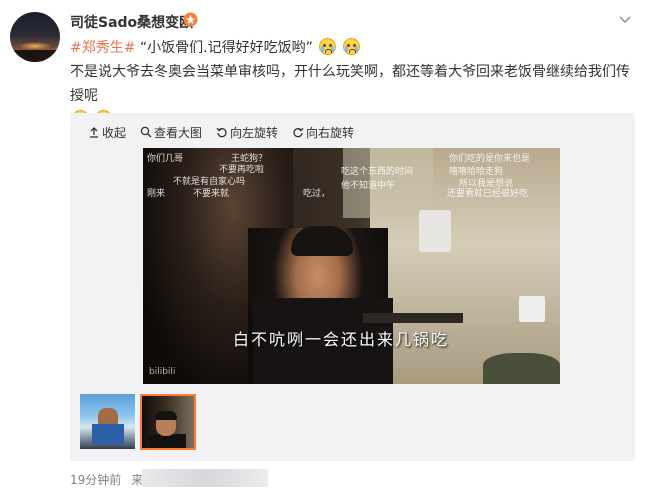 This screenshot has width=650, height=503. I want to click on blurred-source-redaction, so click(205, 478).